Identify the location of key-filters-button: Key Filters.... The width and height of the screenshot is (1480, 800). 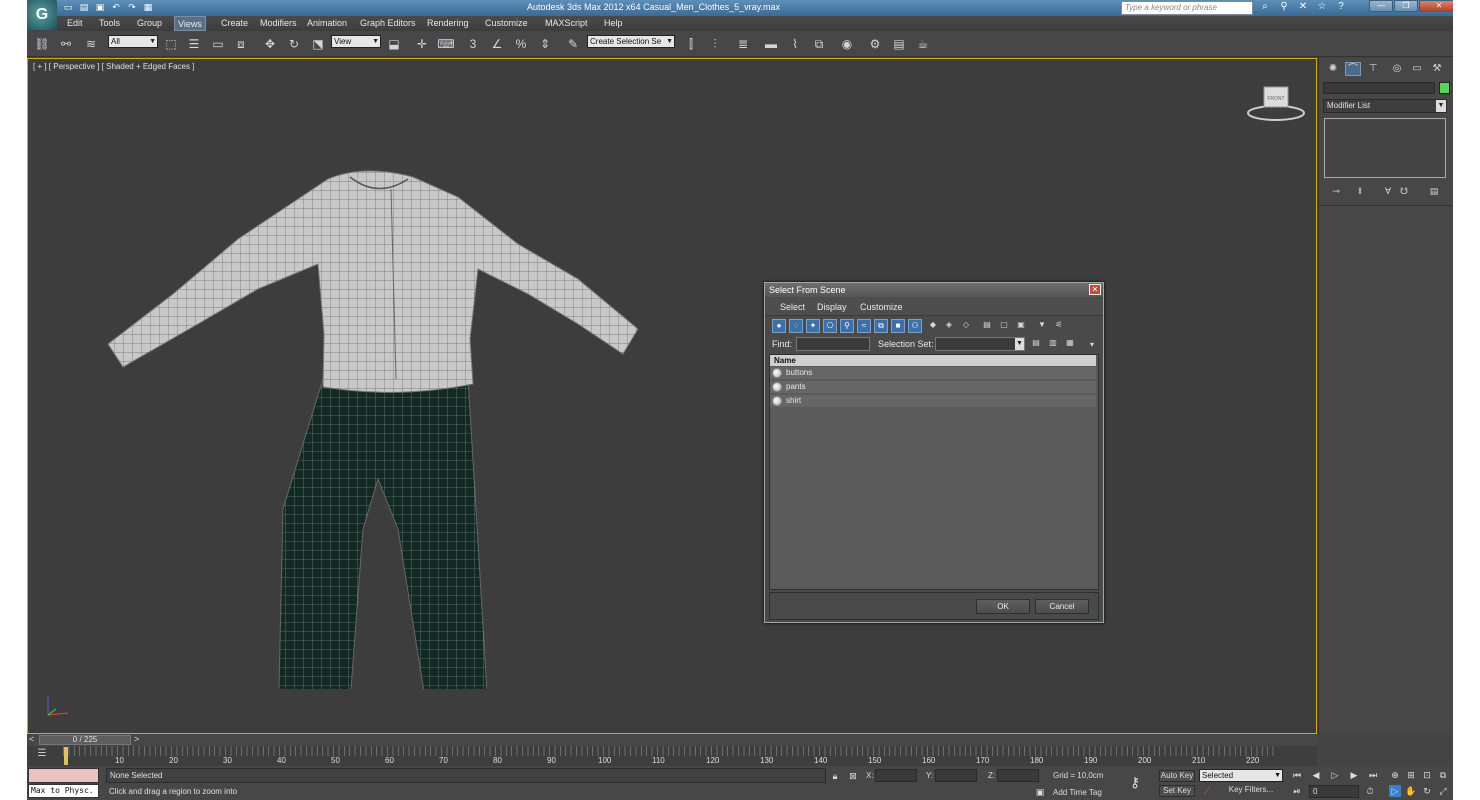
(1251, 791).